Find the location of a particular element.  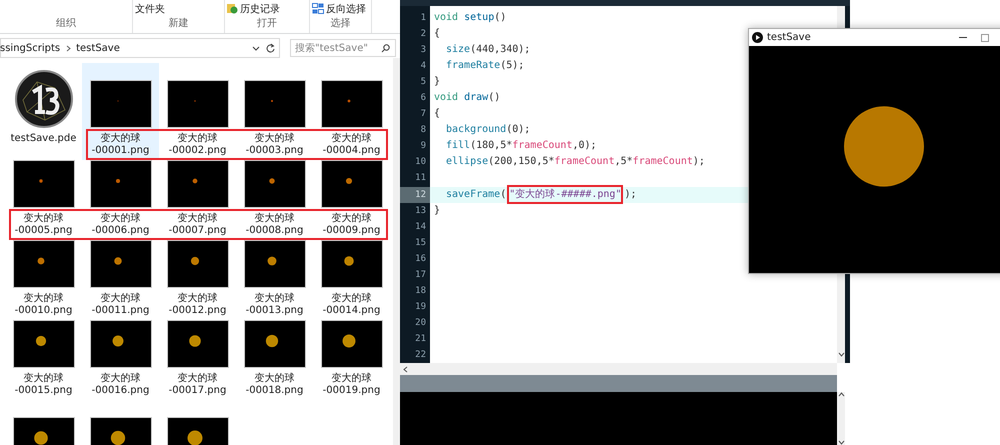

file-item: 变大的球 -00018.png is located at coordinates (274, 360).